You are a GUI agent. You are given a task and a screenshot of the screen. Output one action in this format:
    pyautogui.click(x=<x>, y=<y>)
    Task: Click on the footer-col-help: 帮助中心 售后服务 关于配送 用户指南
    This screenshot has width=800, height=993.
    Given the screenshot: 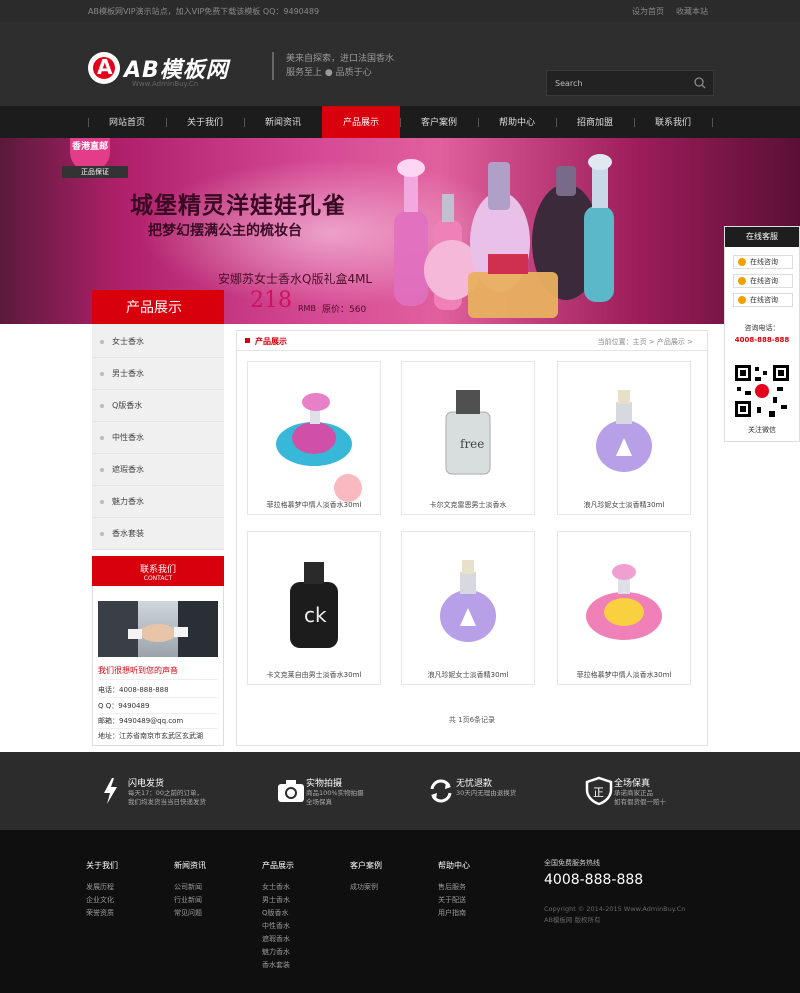 What is the action you would take?
    pyautogui.click(x=454, y=890)
    